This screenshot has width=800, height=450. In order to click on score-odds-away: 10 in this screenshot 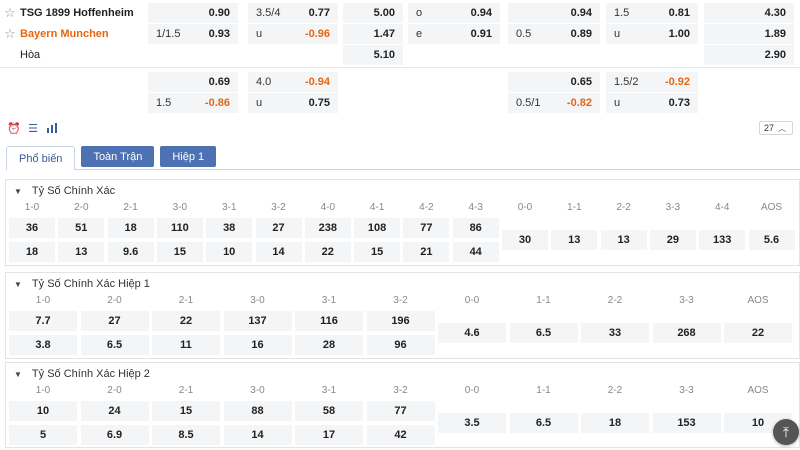, I will do `click(229, 252)`.